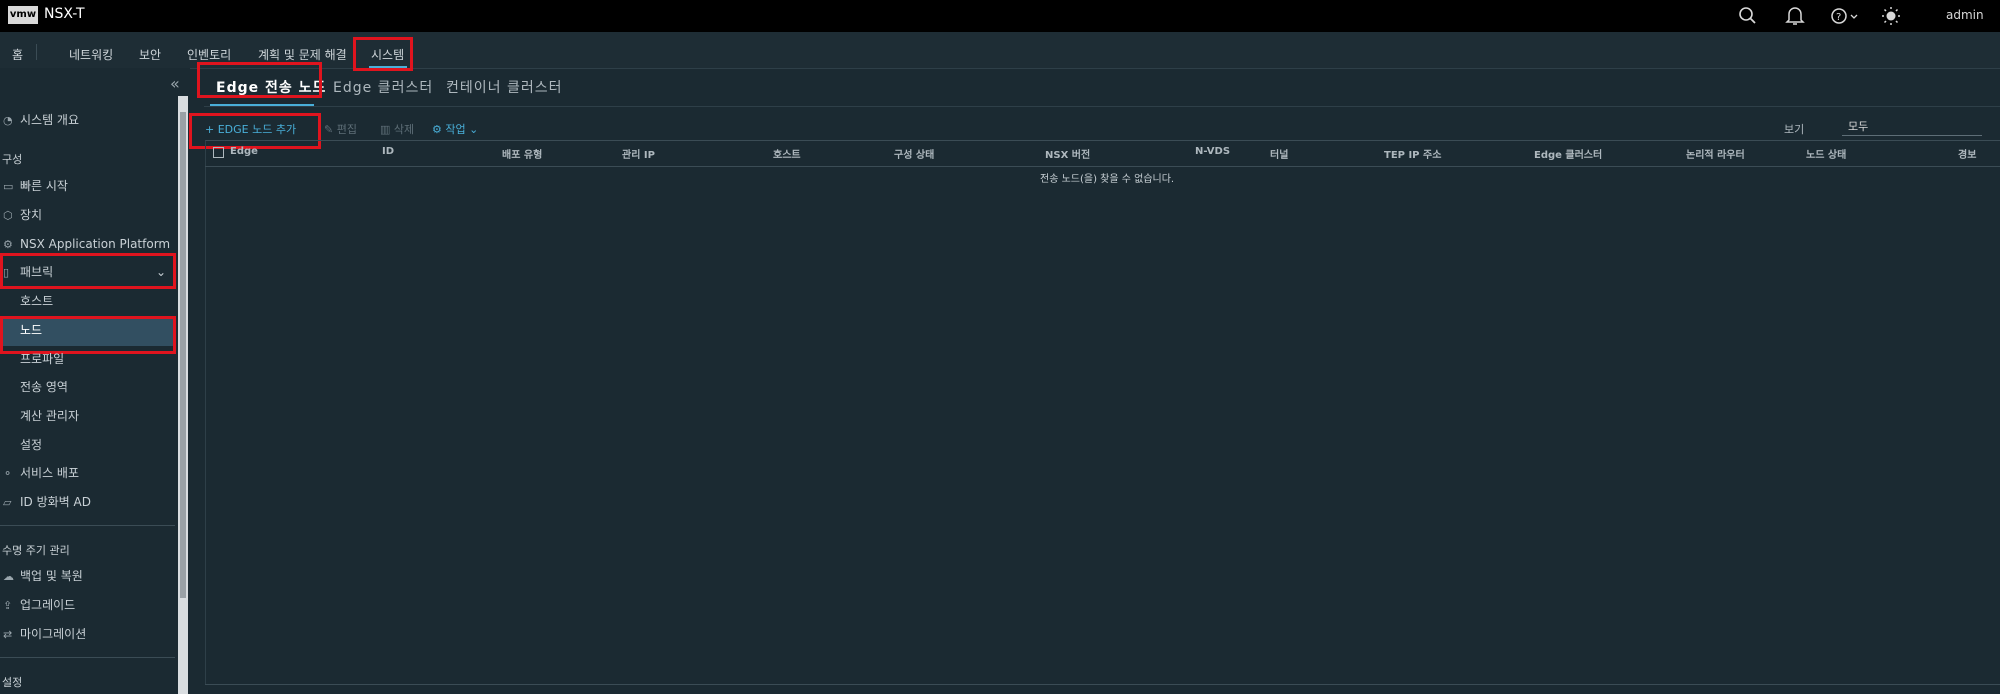  I want to click on top-header: vmw NSX-T ? admin, so click(1000, 16).